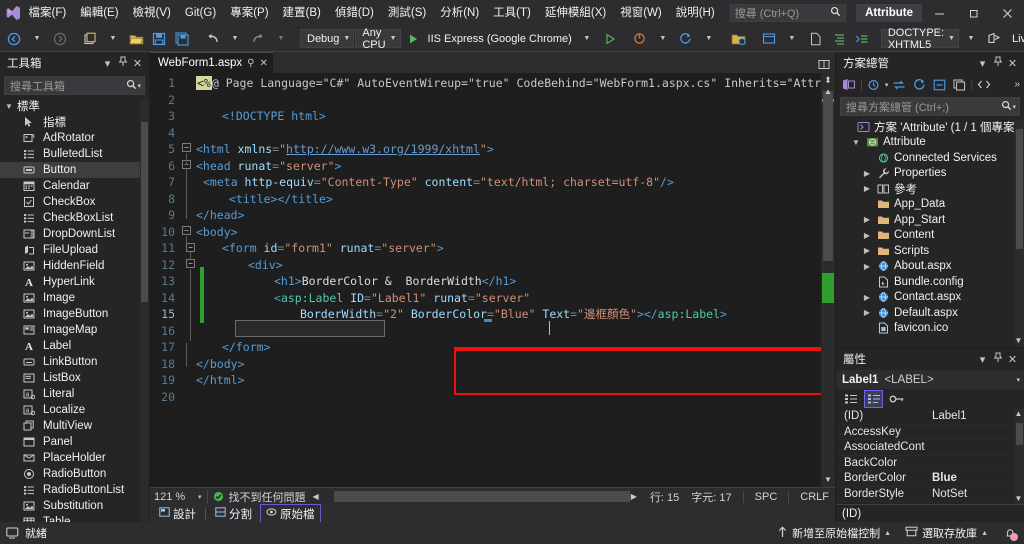 This screenshot has height=544, width=1024. Describe the element at coordinates (896, 399) in the screenshot. I see `properties-events-button` at that location.